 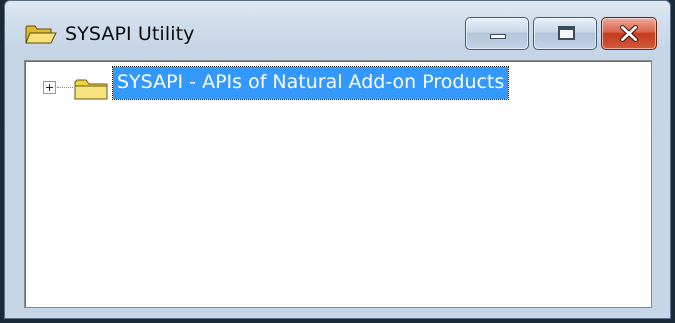 I want to click on maximize-button, so click(x=565, y=33).